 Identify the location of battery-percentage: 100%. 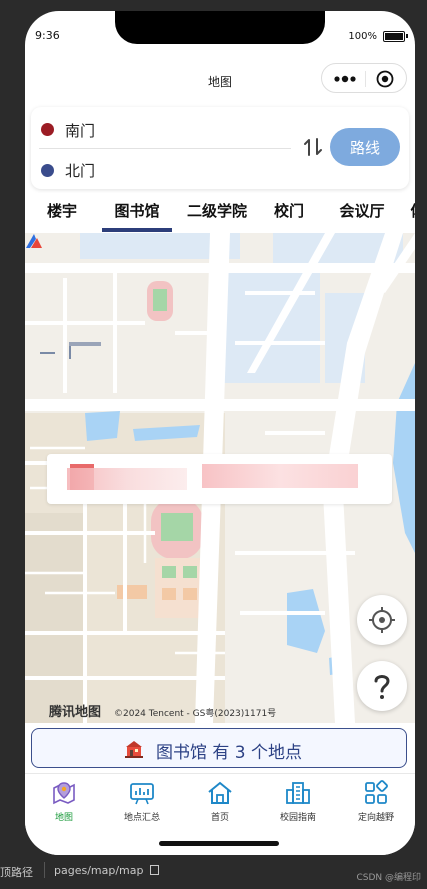
(362, 36).